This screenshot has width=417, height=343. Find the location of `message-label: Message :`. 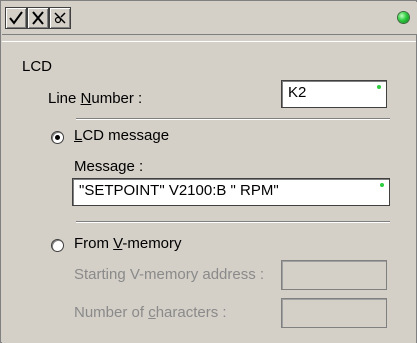

message-label: Message : is located at coordinates (109, 166).